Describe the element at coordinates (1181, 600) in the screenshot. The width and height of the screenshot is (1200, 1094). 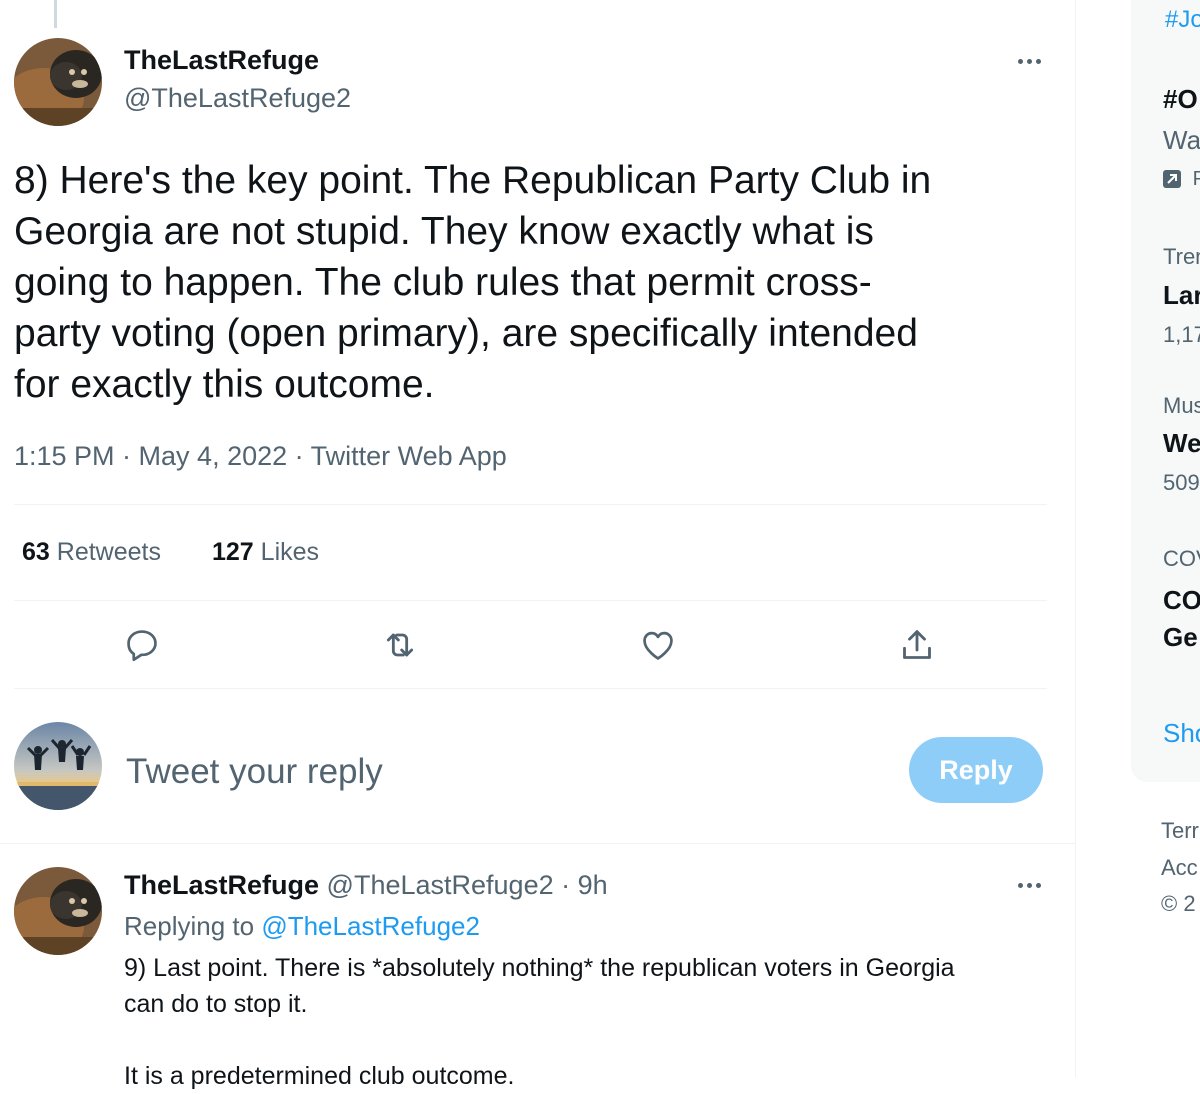
I see `trend-title: CO` at that location.